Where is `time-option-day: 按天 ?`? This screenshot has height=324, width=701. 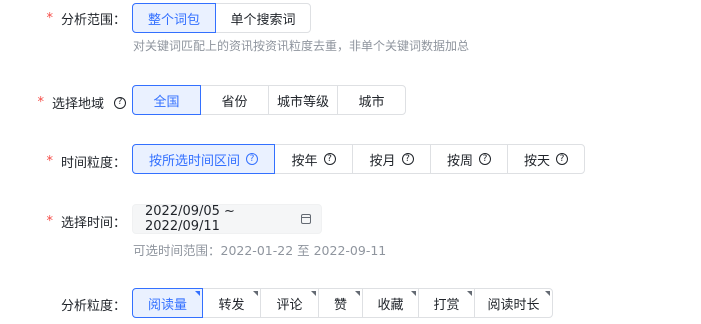 time-option-day: 按天 ? is located at coordinates (546, 159).